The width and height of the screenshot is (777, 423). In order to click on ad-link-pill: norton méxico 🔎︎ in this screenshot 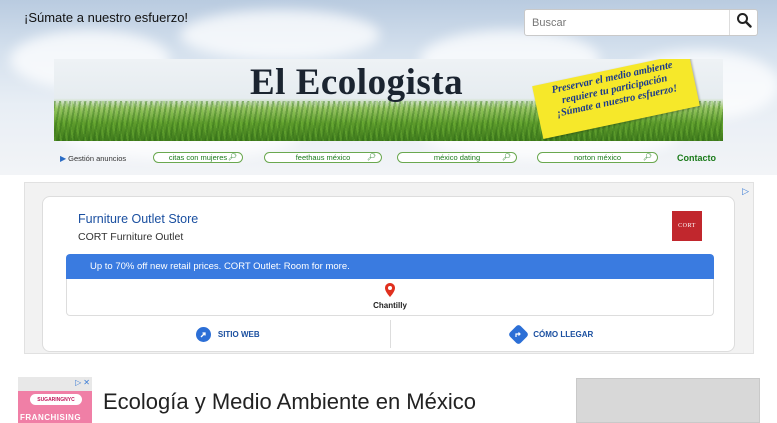, I will do `click(597, 157)`.